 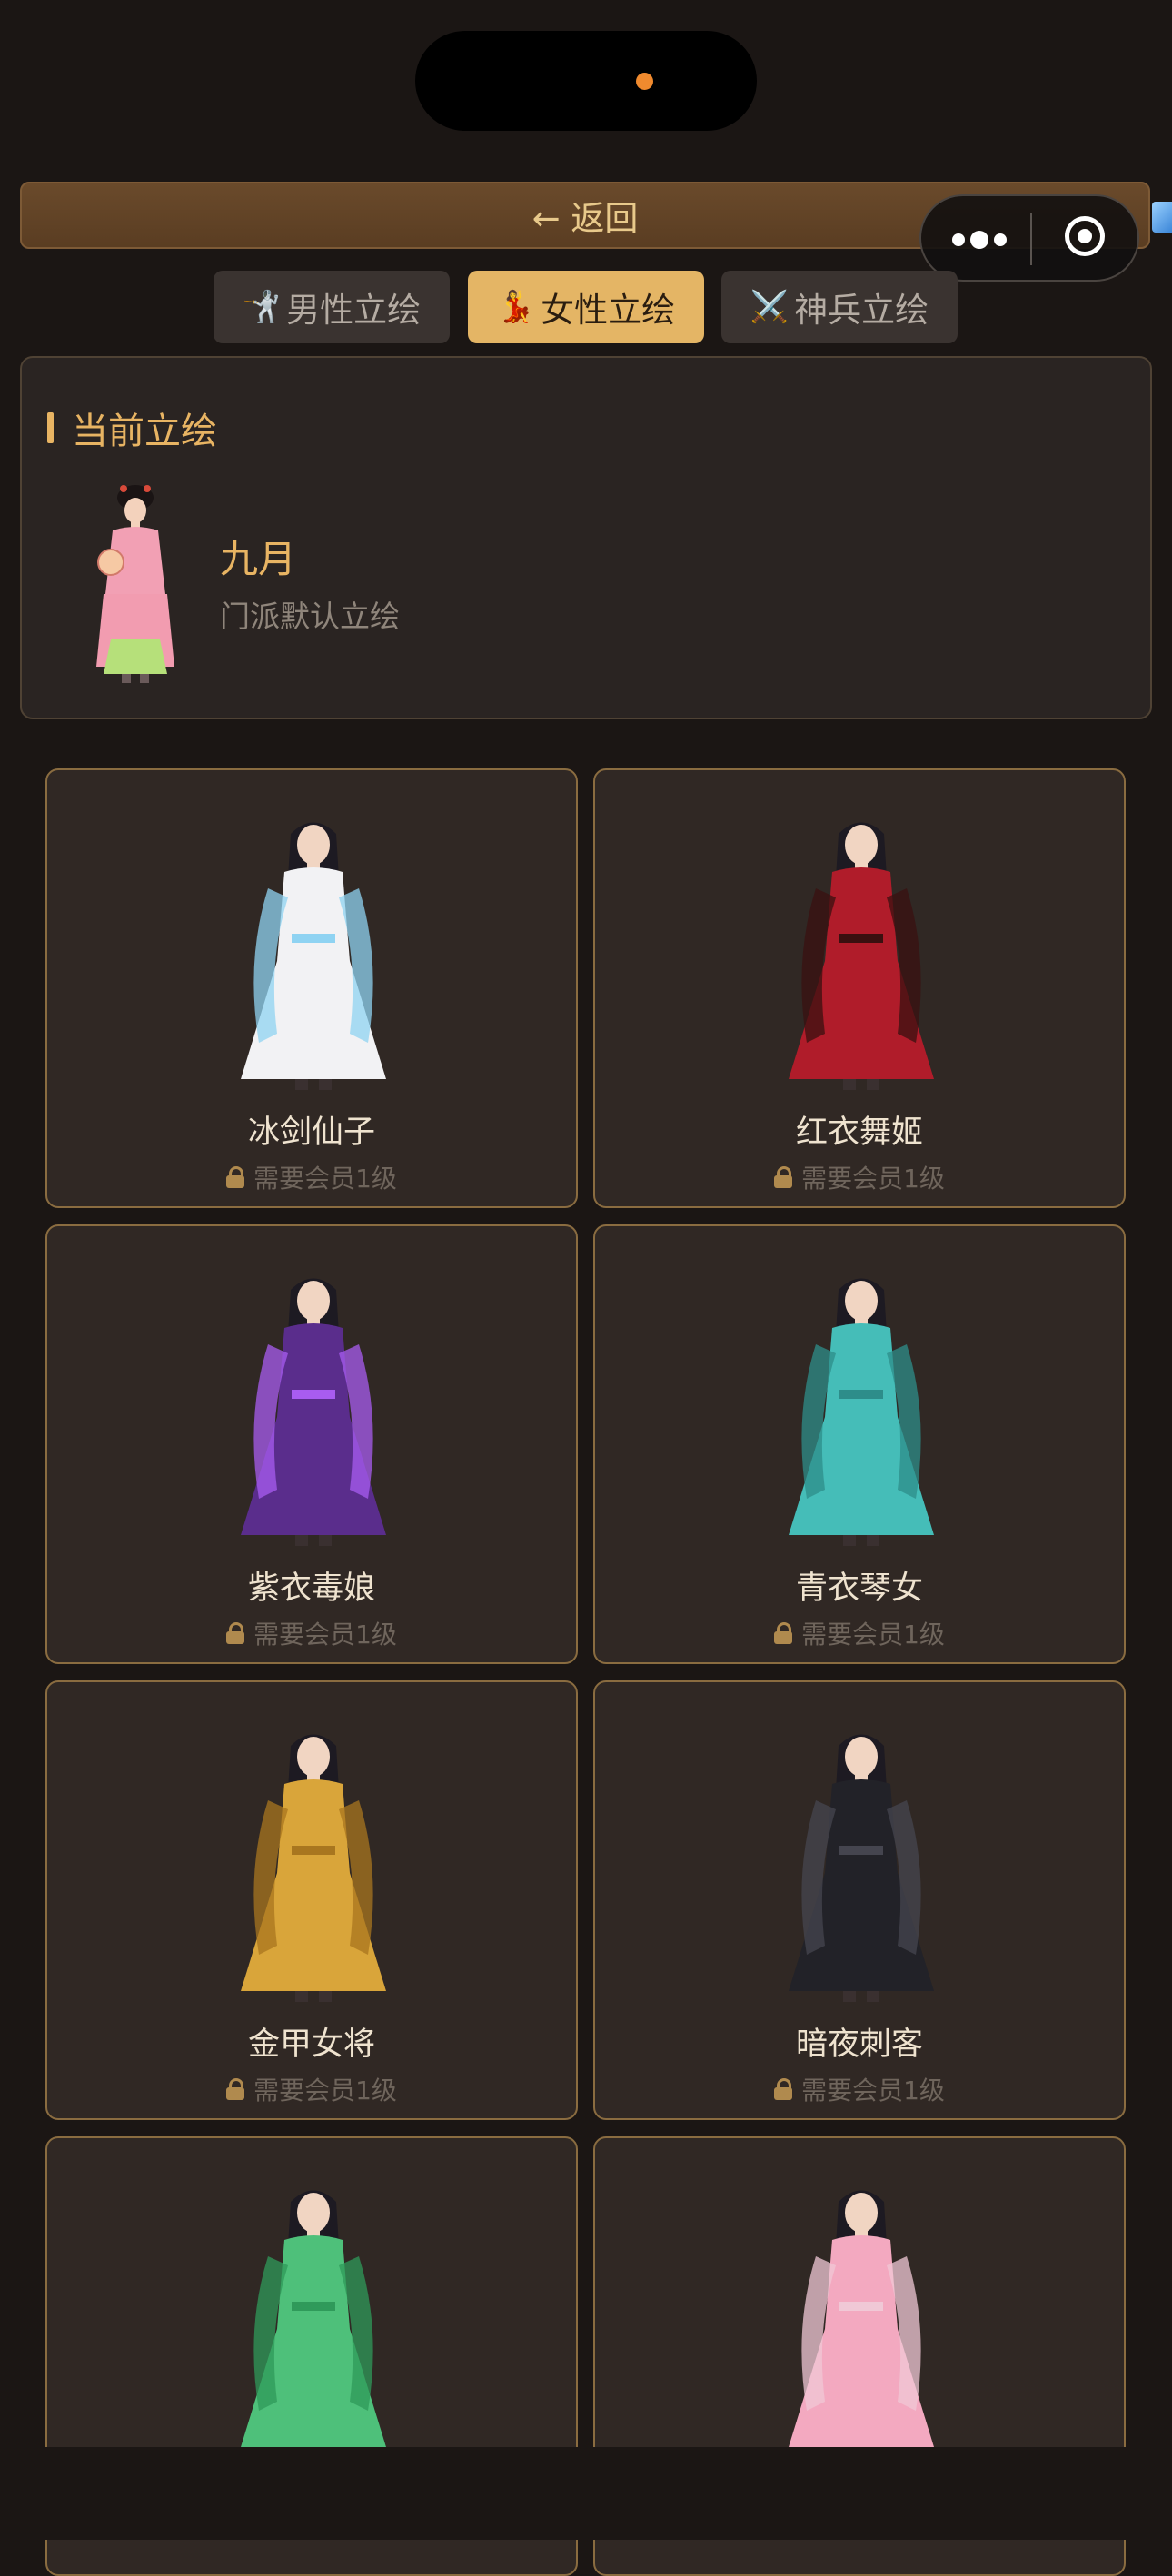 I want to click on portrait-card: 青衣琴女需要会员1级, so click(x=859, y=1444).